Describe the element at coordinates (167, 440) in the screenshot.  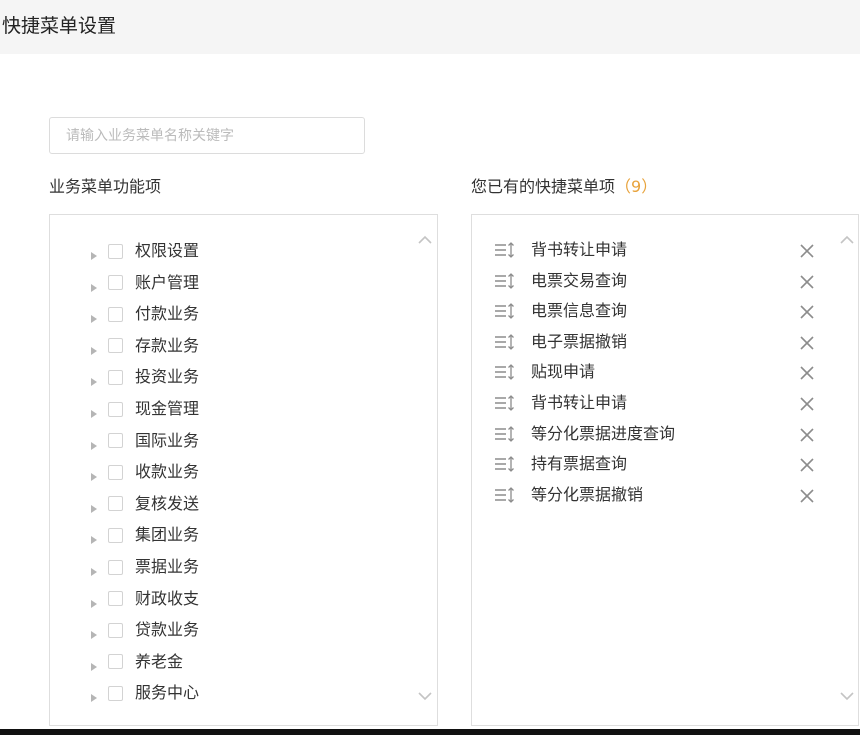
I see `tree-item-label: 国际业务` at that location.